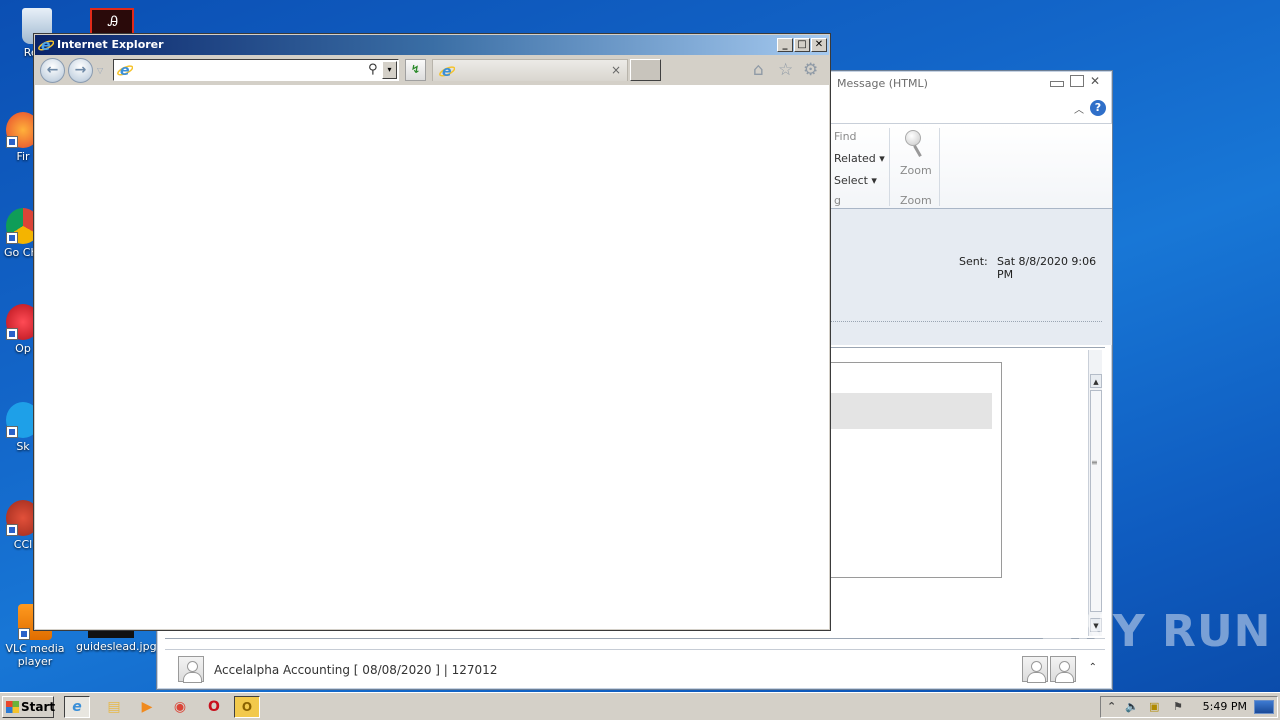  What do you see at coordinates (373, 69) in the screenshot?
I see `search-icon: ⚲` at bounding box center [373, 69].